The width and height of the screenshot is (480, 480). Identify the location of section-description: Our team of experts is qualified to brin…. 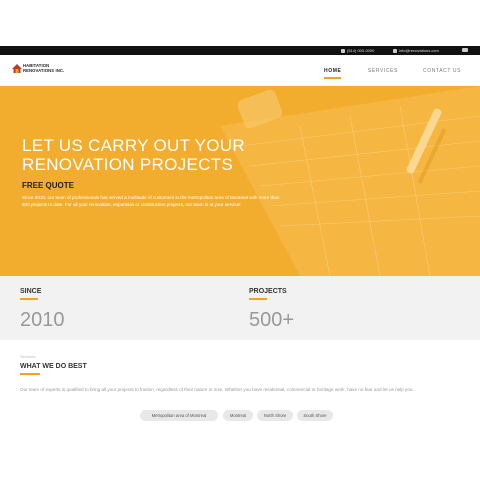
(217, 389).